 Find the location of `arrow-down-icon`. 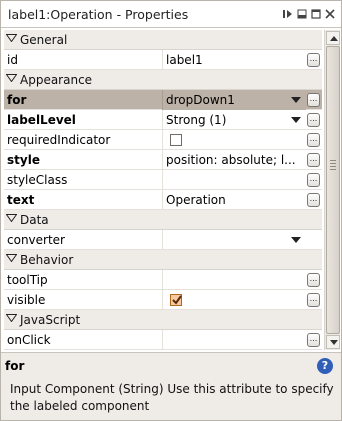

arrow-down-icon is located at coordinates (334, 342).